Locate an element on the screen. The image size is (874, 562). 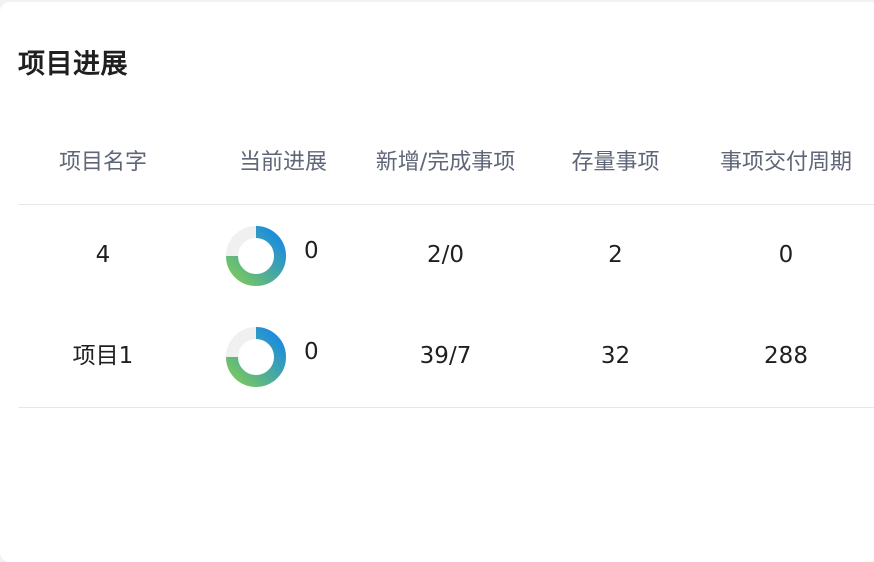
stock-items-cell: 32 is located at coordinates (615, 356).